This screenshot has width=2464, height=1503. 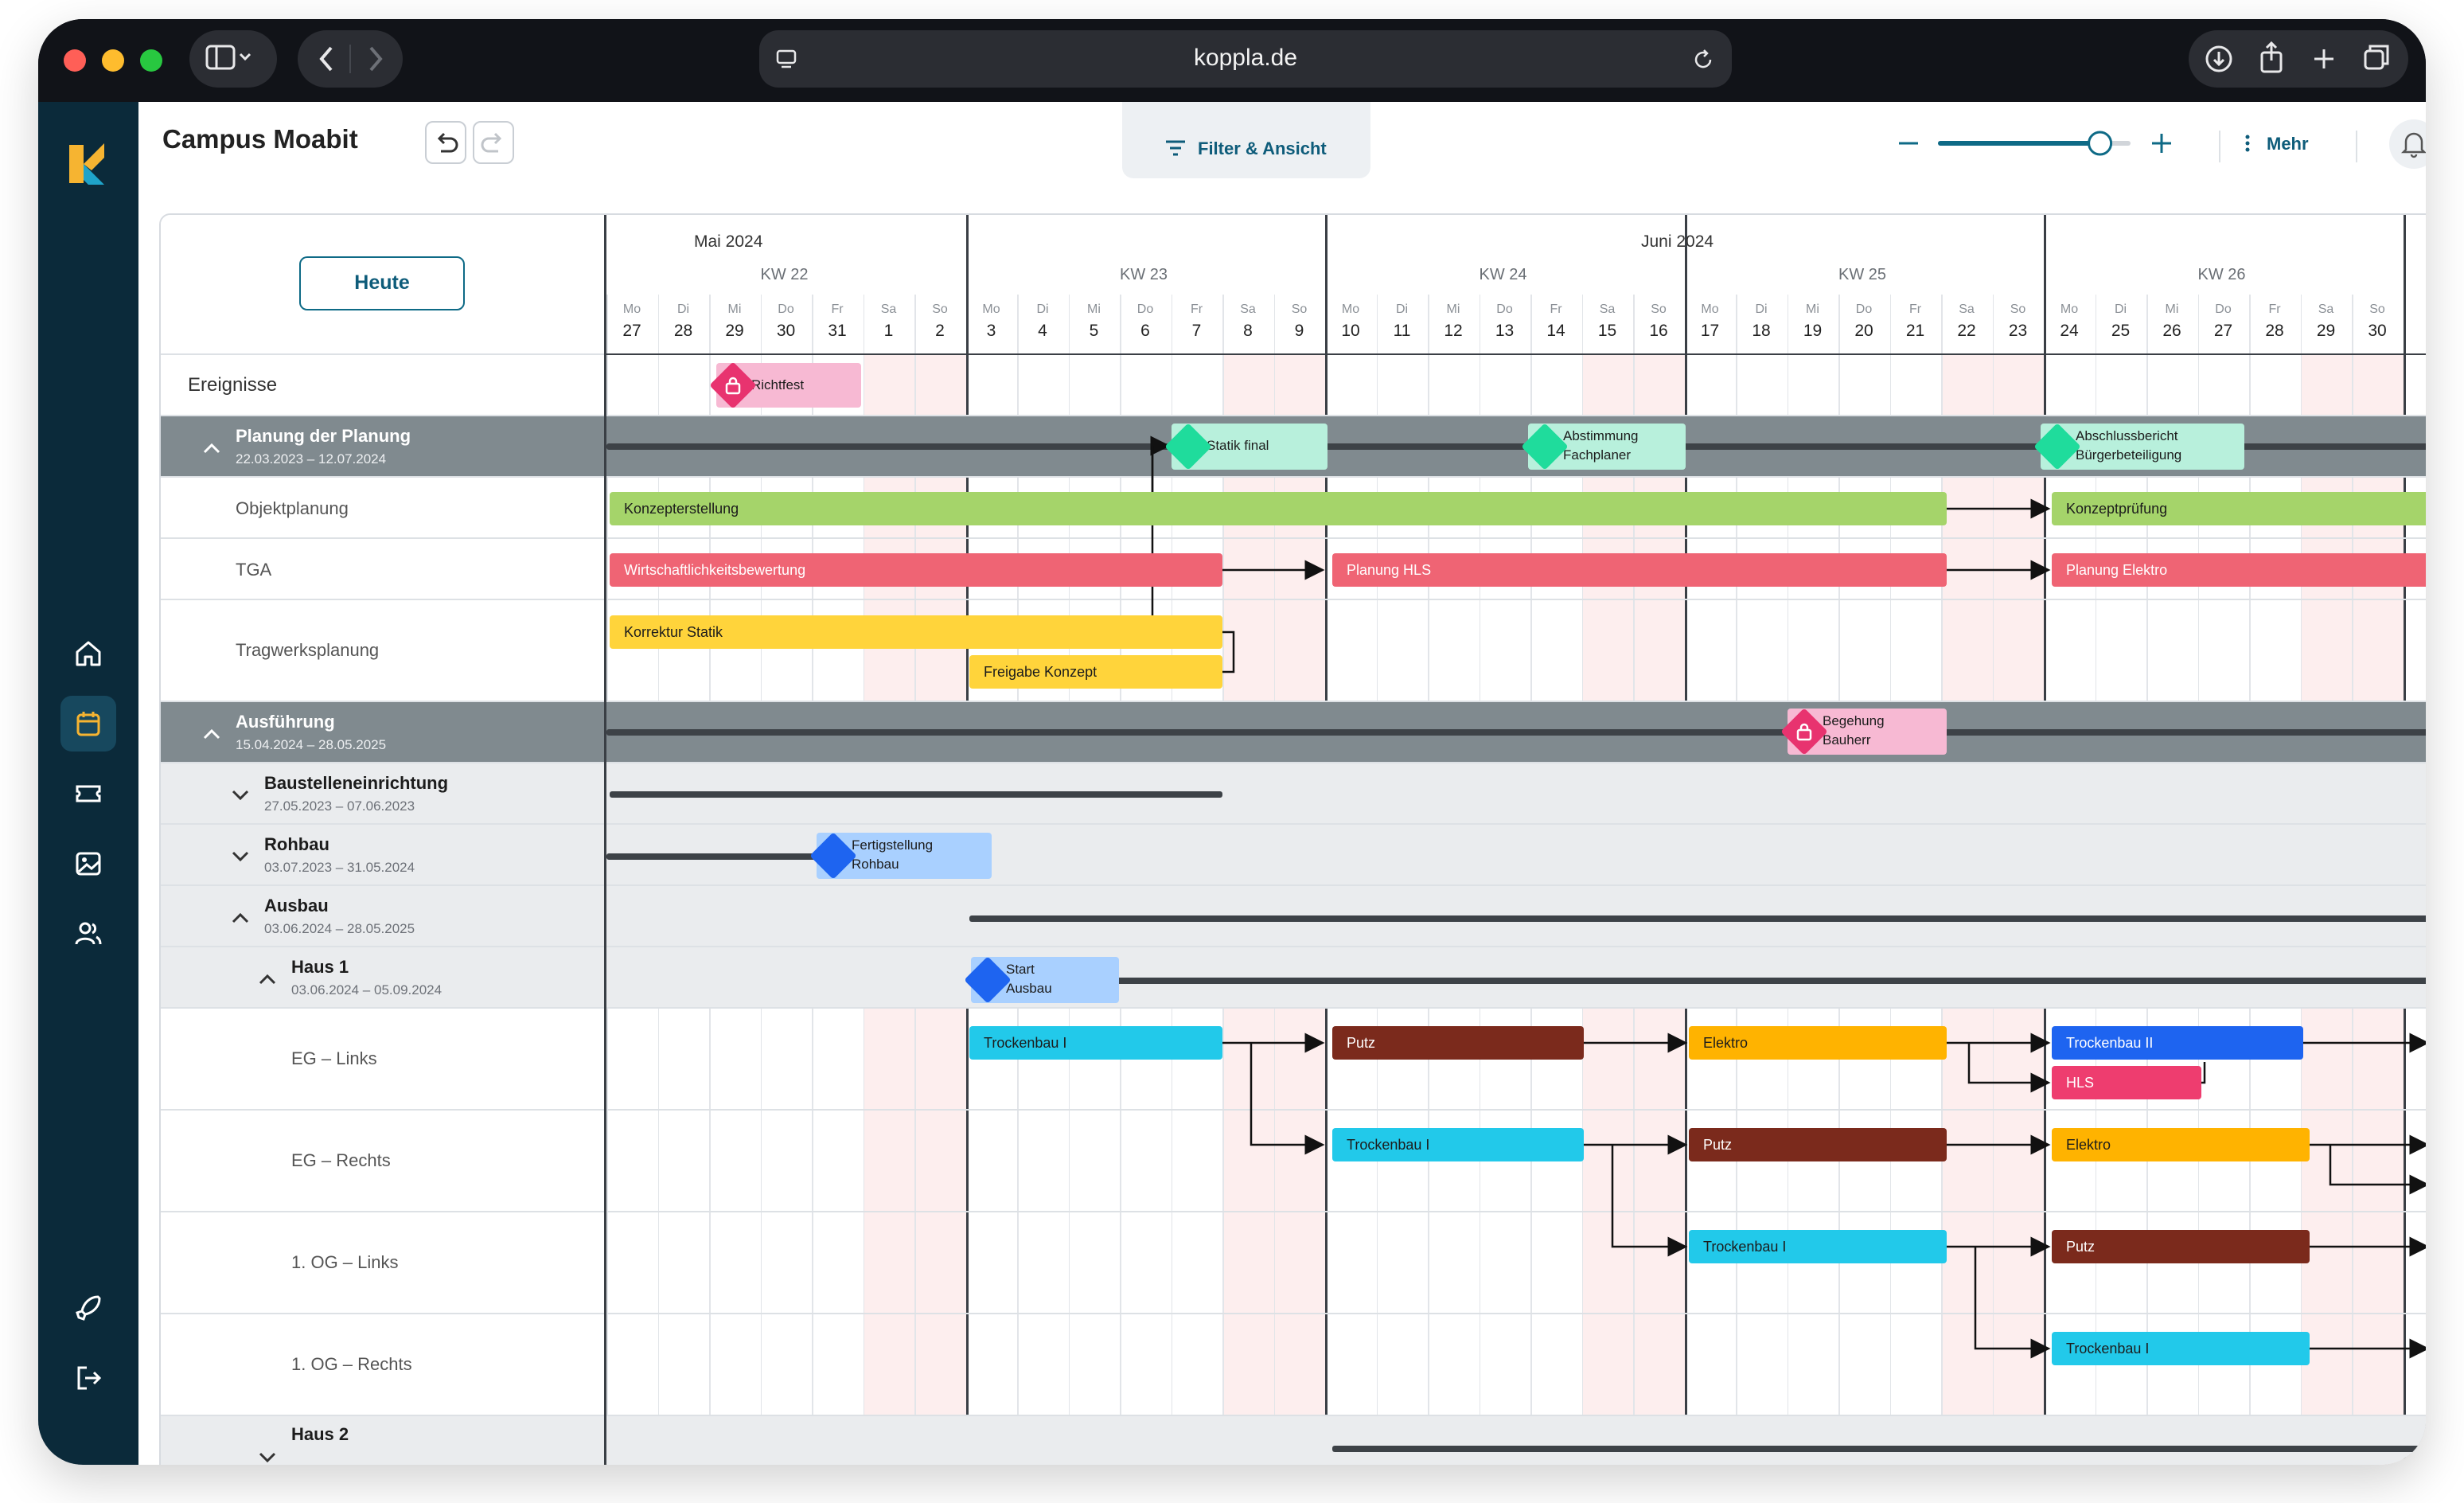 I want to click on milestone-label-line: Rohbau, so click(x=875, y=864).